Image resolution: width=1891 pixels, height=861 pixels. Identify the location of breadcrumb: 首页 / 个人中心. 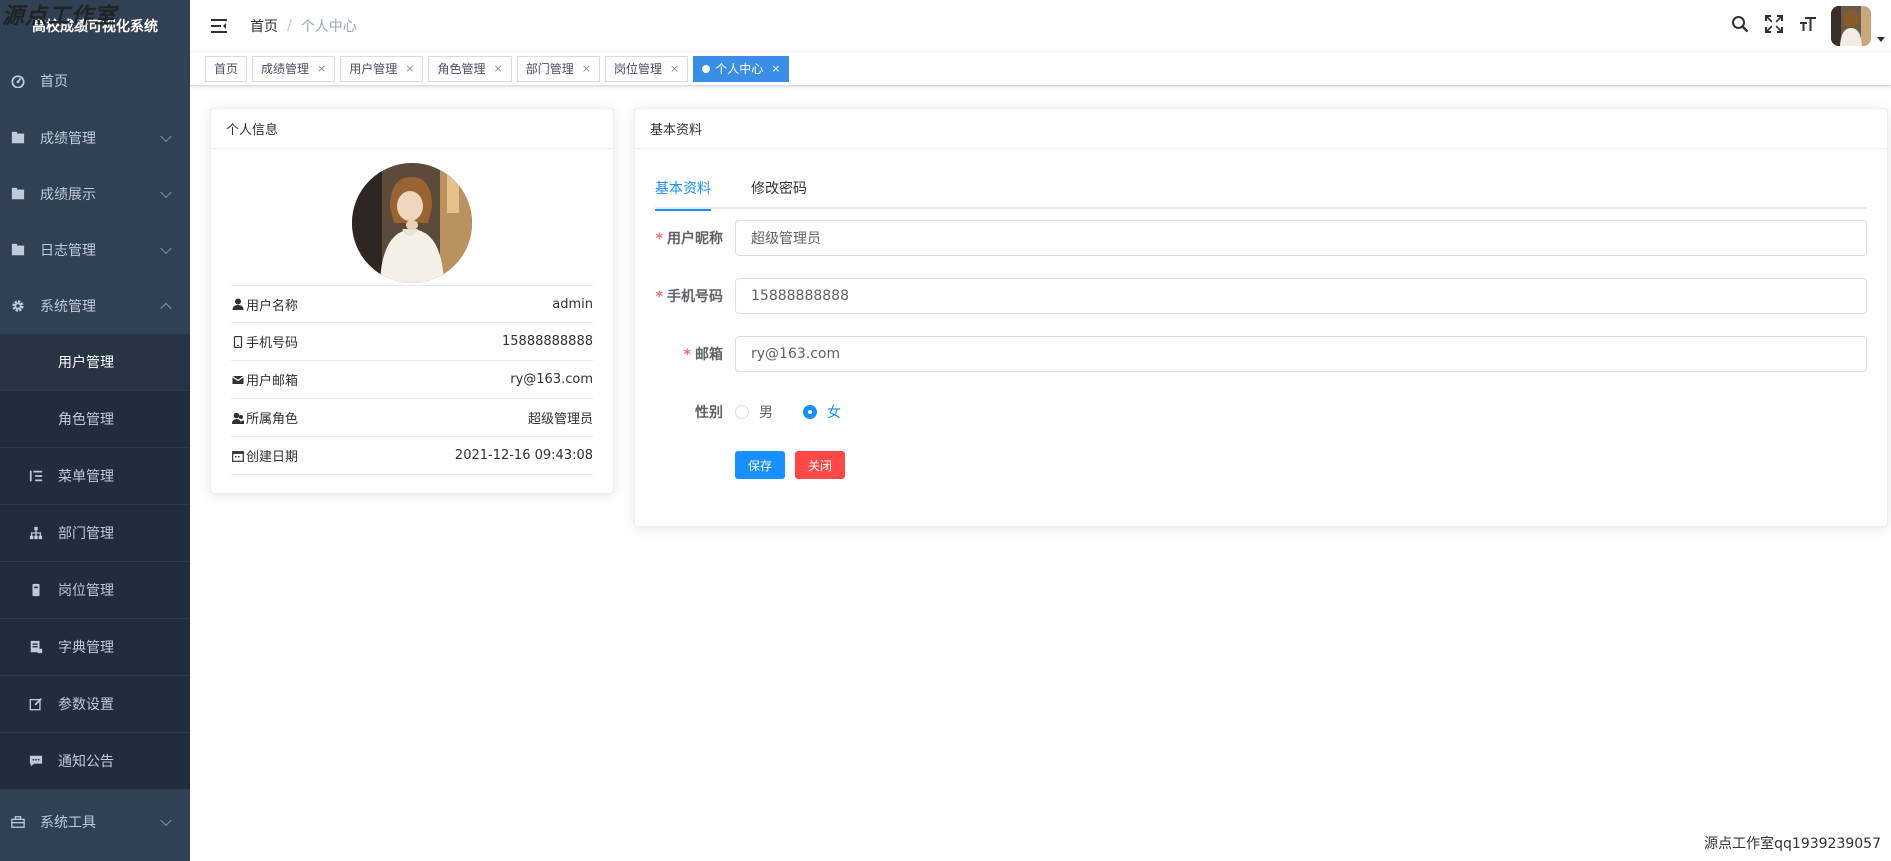
(303, 26).